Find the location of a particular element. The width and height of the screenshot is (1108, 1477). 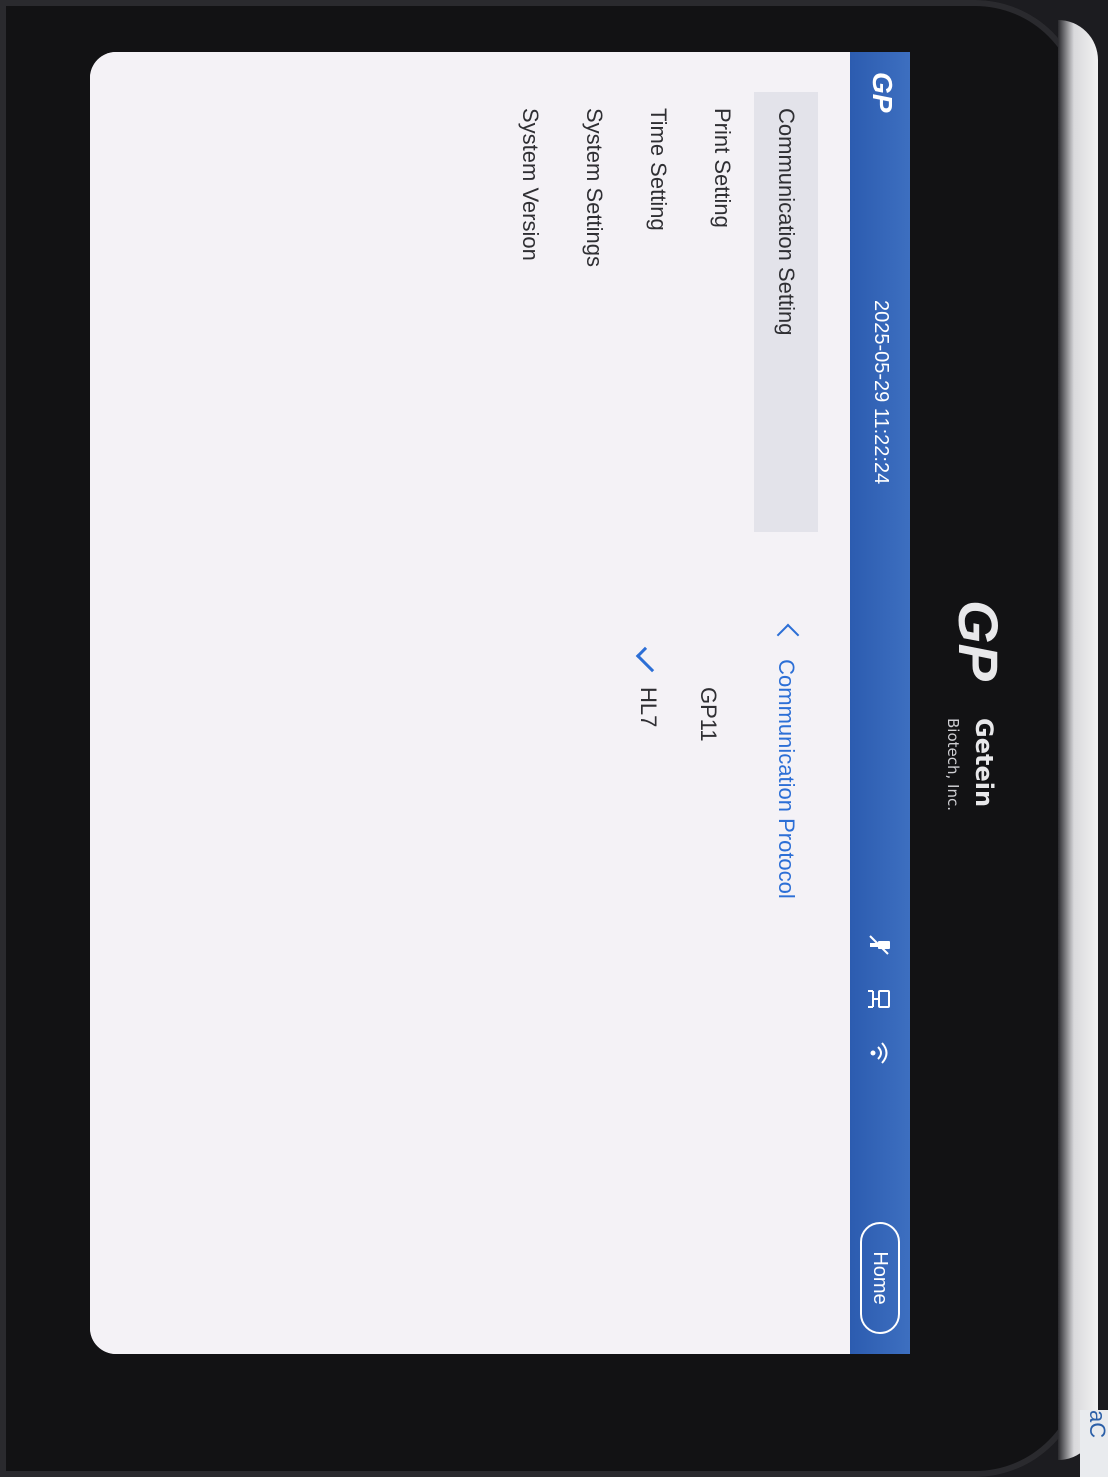

brand-subtitle: Biotech, Inc. is located at coordinates (953, 764).